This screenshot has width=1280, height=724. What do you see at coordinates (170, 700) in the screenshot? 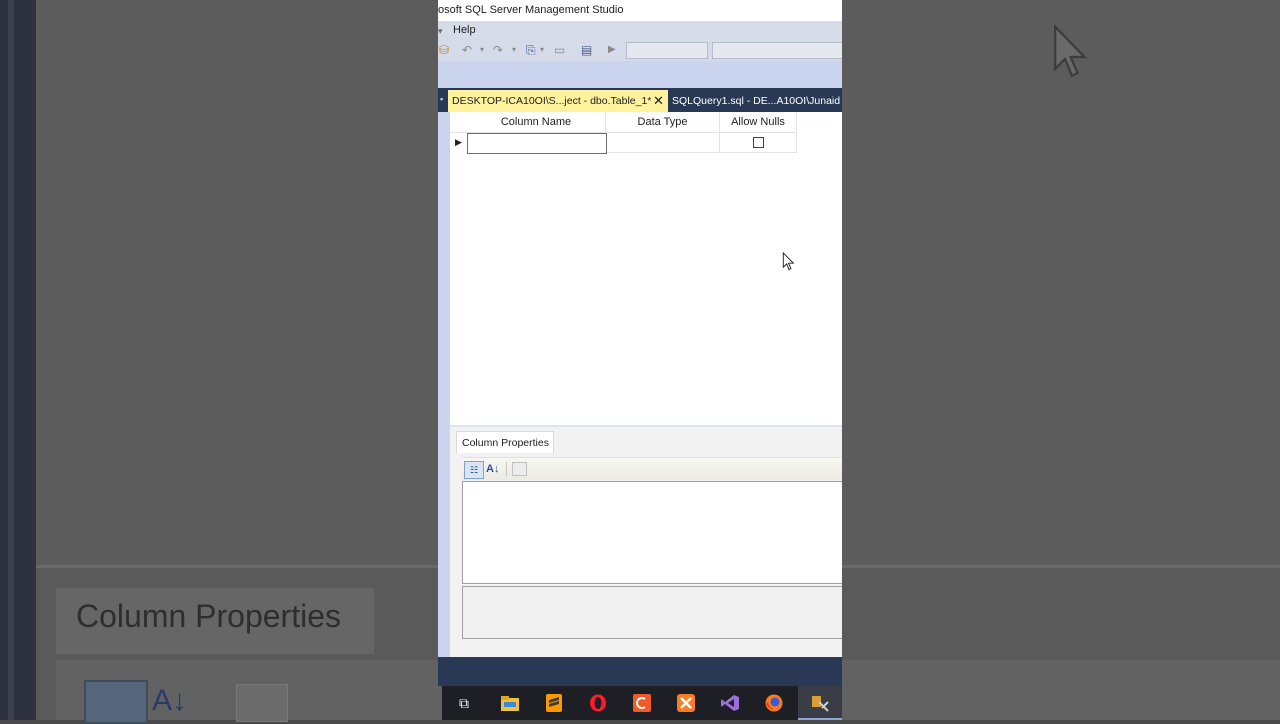
I see `background-alphabetical-icon: A↓` at bounding box center [170, 700].